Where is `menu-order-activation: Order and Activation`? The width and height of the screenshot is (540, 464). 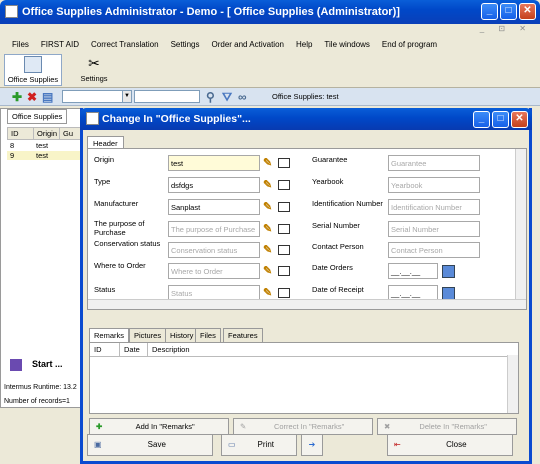
menu-order-activation: Order and Activation is located at coordinates (247, 44).